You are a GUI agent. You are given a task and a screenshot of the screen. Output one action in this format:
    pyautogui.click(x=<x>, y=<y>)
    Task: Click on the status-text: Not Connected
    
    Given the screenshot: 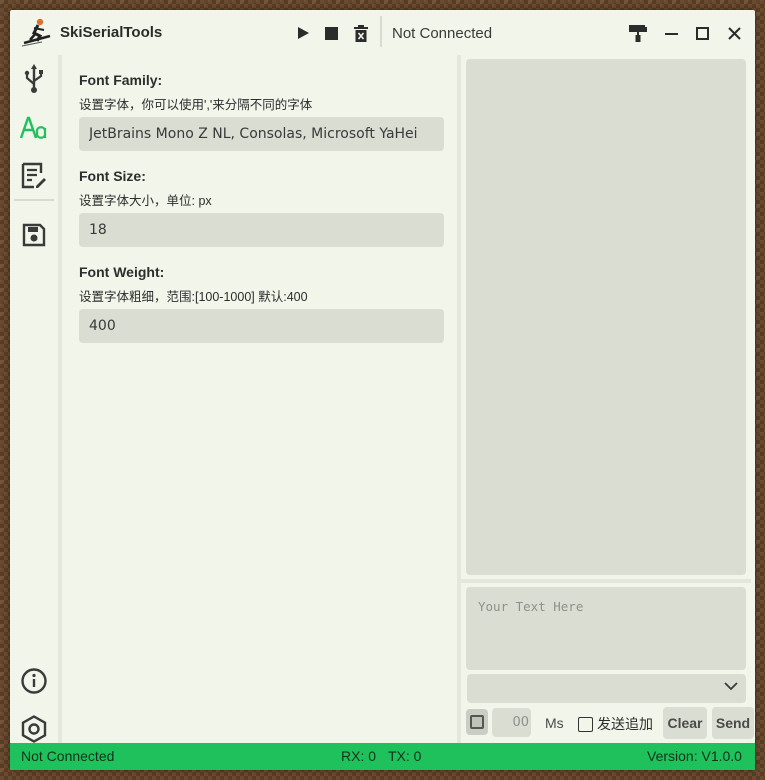 What is the action you would take?
    pyautogui.click(x=68, y=756)
    